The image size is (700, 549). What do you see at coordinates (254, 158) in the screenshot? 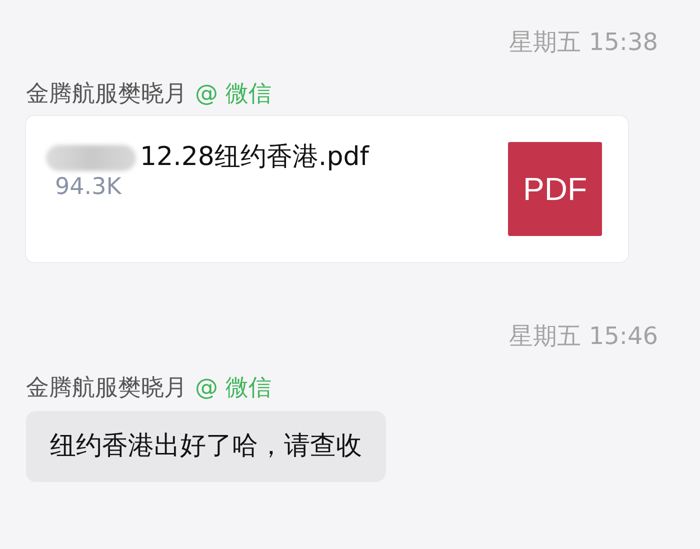
I see `file-name: 12.28纽约香港.pdf` at bounding box center [254, 158].